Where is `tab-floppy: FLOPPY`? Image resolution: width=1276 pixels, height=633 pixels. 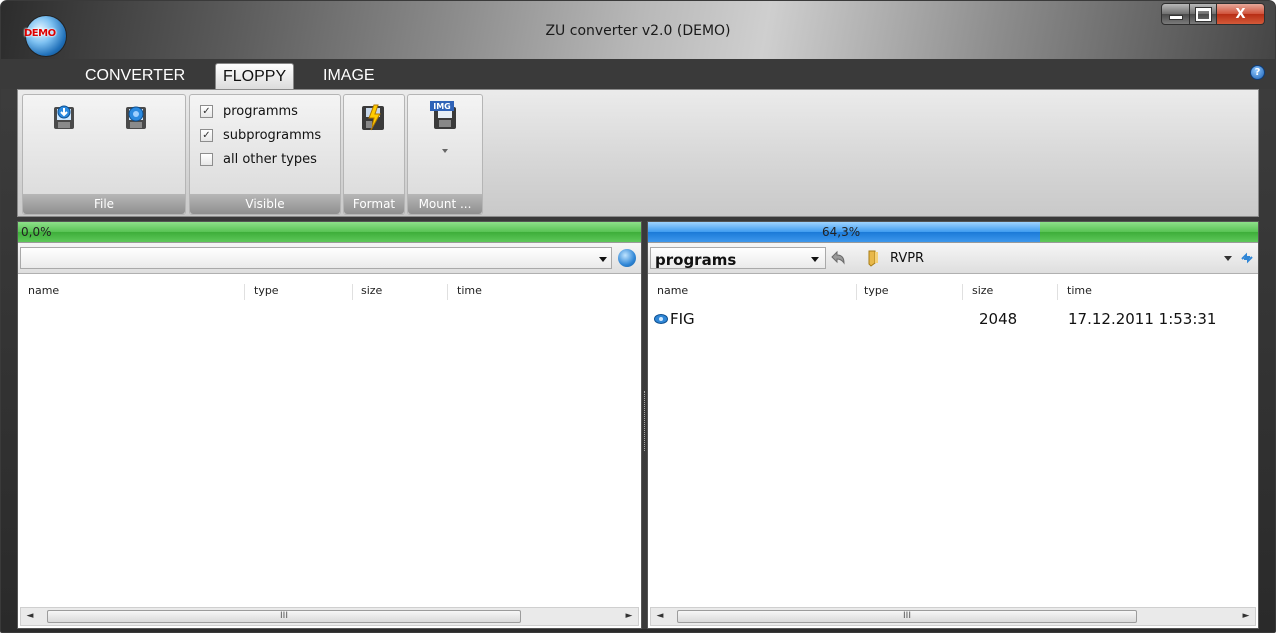
tab-floppy: FLOPPY is located at coordinates (255, 76).